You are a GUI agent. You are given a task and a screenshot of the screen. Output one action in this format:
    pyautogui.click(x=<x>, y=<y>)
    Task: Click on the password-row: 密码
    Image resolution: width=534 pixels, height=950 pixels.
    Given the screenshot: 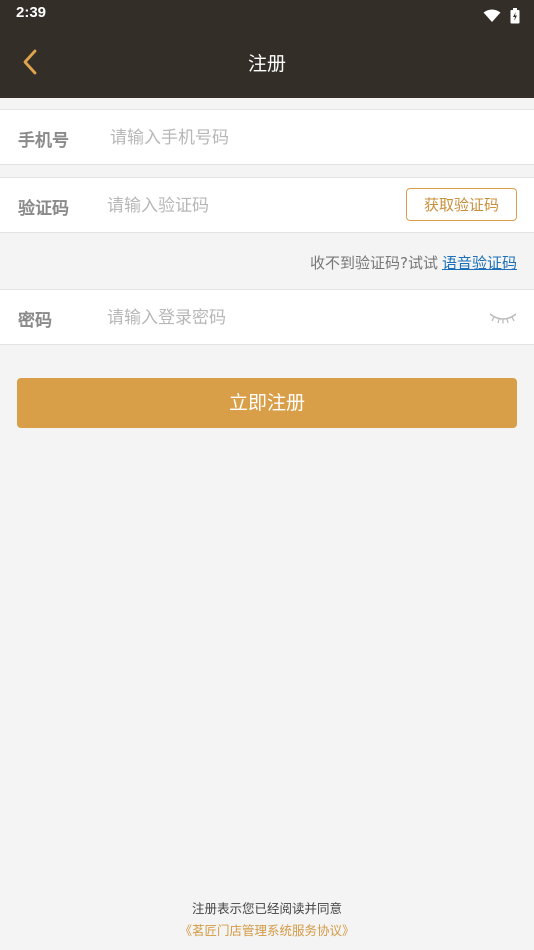 What is the action you would take?
    pyautogui.click(x=267, y=317)
    